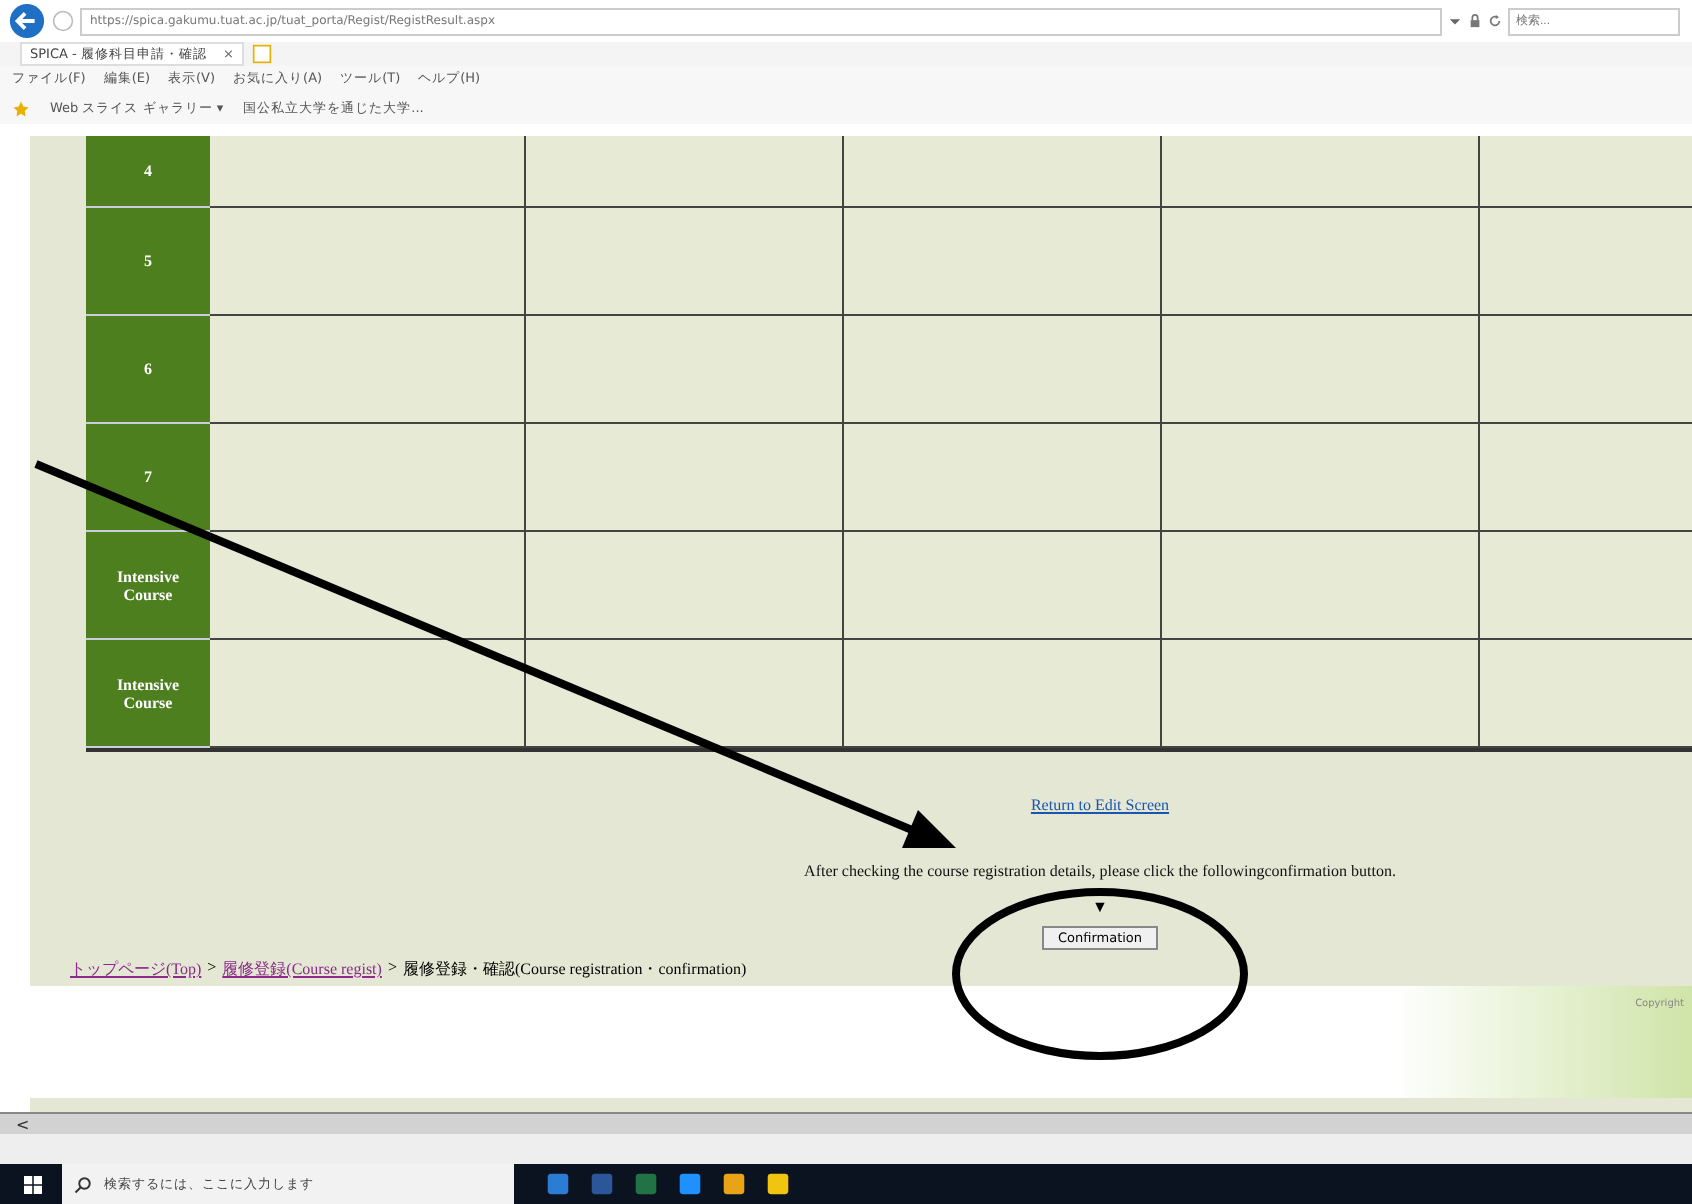 The image size is (1692, 1204). Describe the element at coordinates (302, 969) in the screenshot. I see `breadcrumb-link: 履修登録(Course regist)` at that location.